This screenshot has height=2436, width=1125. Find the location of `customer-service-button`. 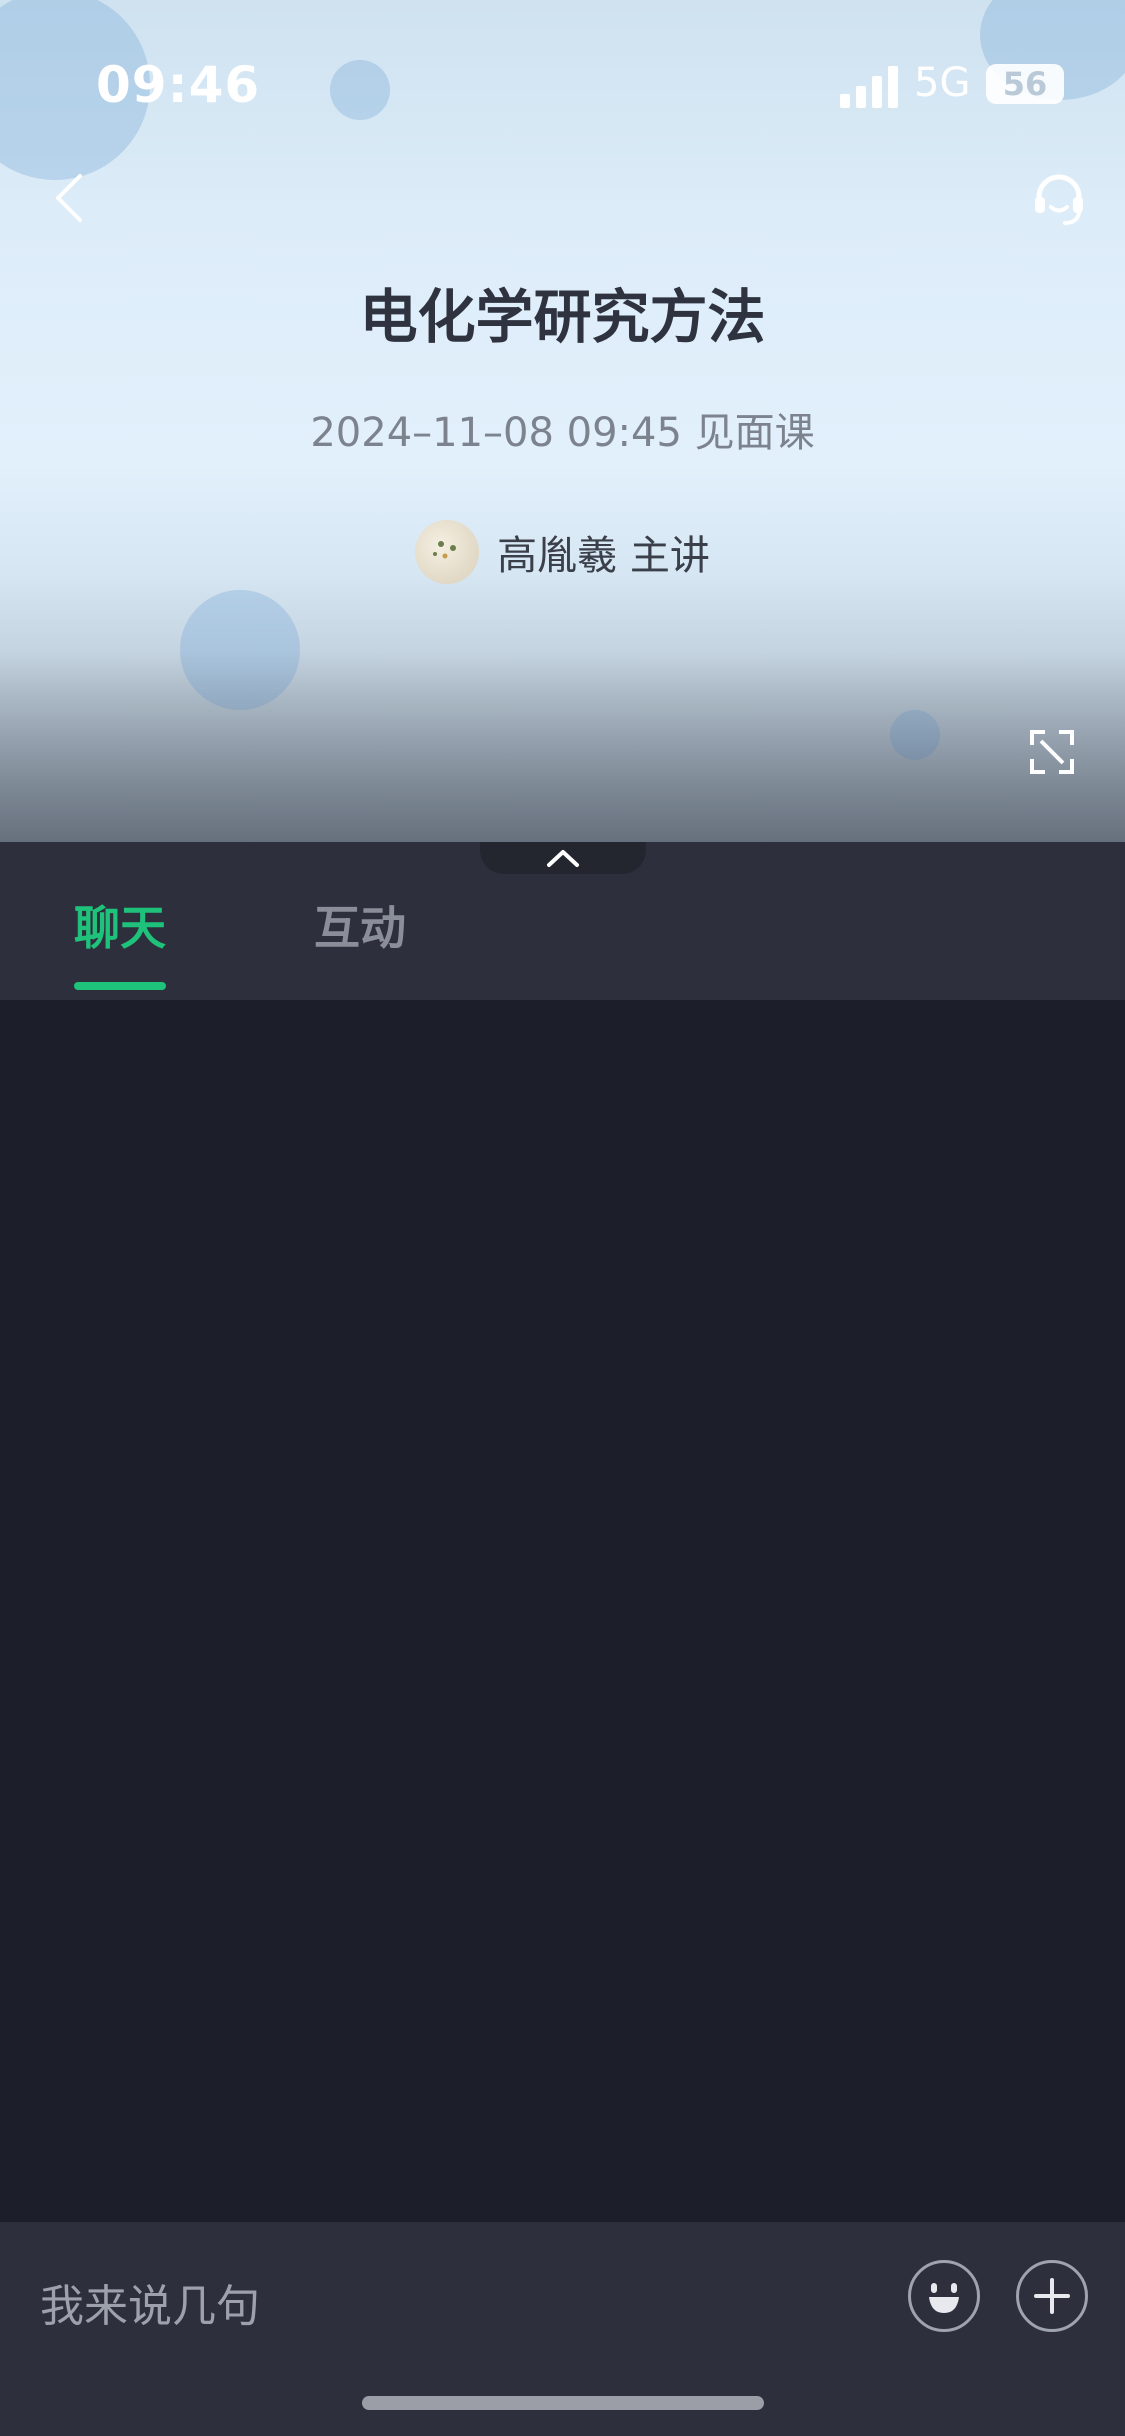

customer-service-button is located at coordinates (1059, 199).